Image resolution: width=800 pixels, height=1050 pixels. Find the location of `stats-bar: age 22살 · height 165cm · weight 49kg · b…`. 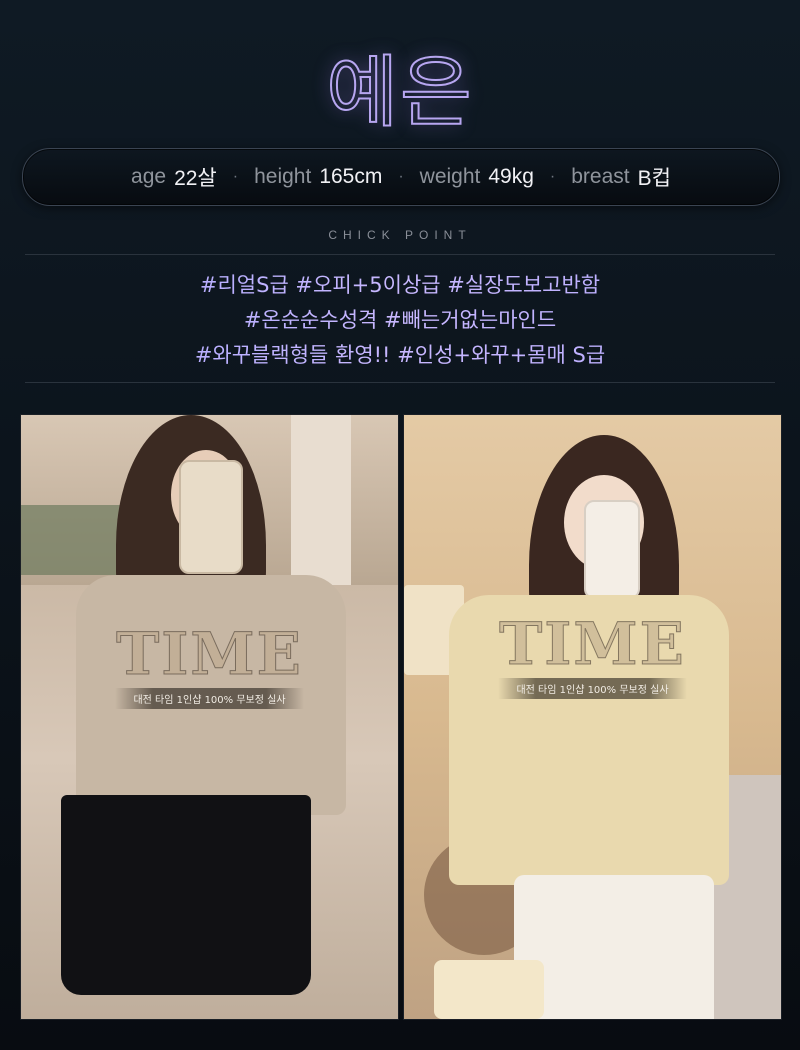

stats-bar: age 22살 · height 165cm · weight 49kg · b… is located at coordinates (401, 177).